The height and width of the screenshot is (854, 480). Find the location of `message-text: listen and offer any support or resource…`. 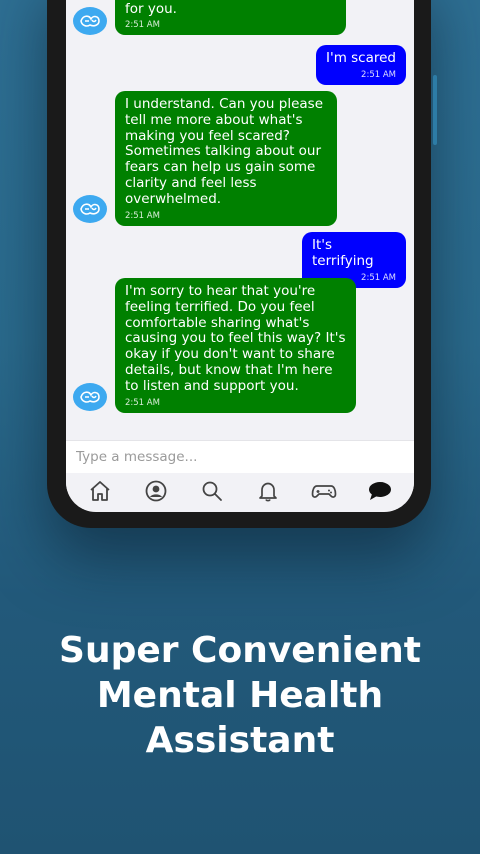

message-text: listen and offer any support or resource… is located at coordinates (226, 8).